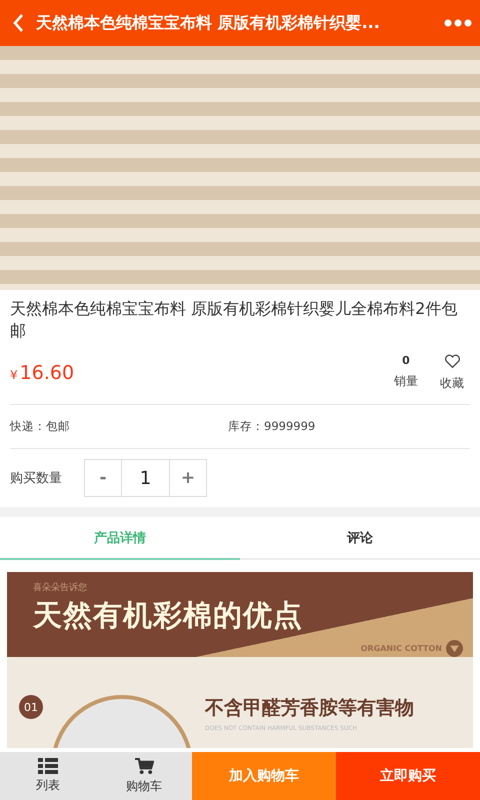  What do you see at coordinates (406, 381) in the screenshot?
I see `sales-label: 销量` at bounding box center [406, 381].